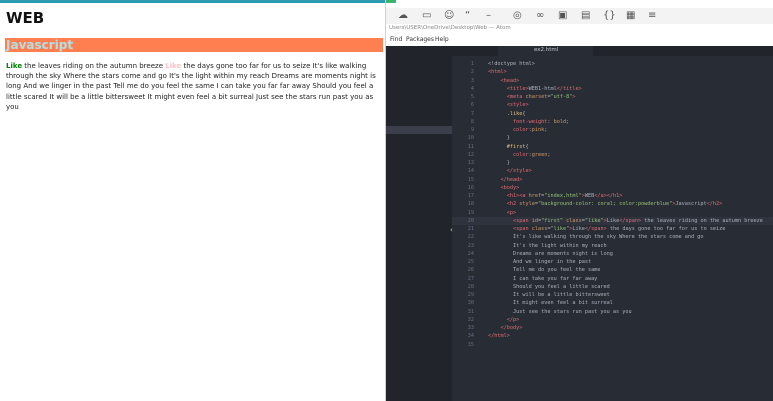 This screenshot has width=773, height=401. Describe the element at coordinates (472, 88) in the screenshot. I see `line-number: 4` at that location.